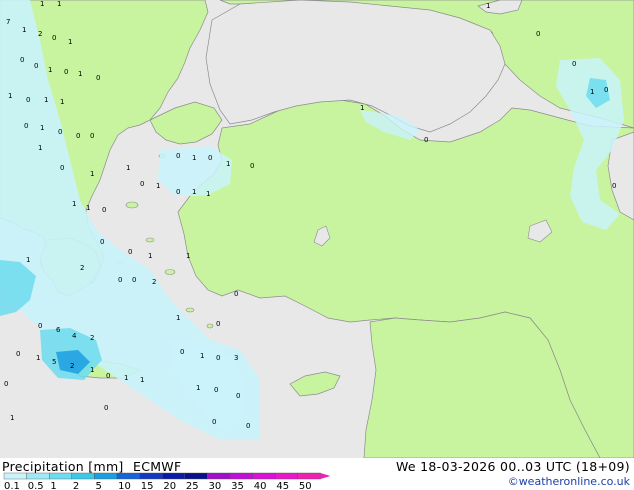  What do you see at coordinates (305, 485) in the screenshot?
I see `legend-tick-label: 50` at bounding box center [305, 485].